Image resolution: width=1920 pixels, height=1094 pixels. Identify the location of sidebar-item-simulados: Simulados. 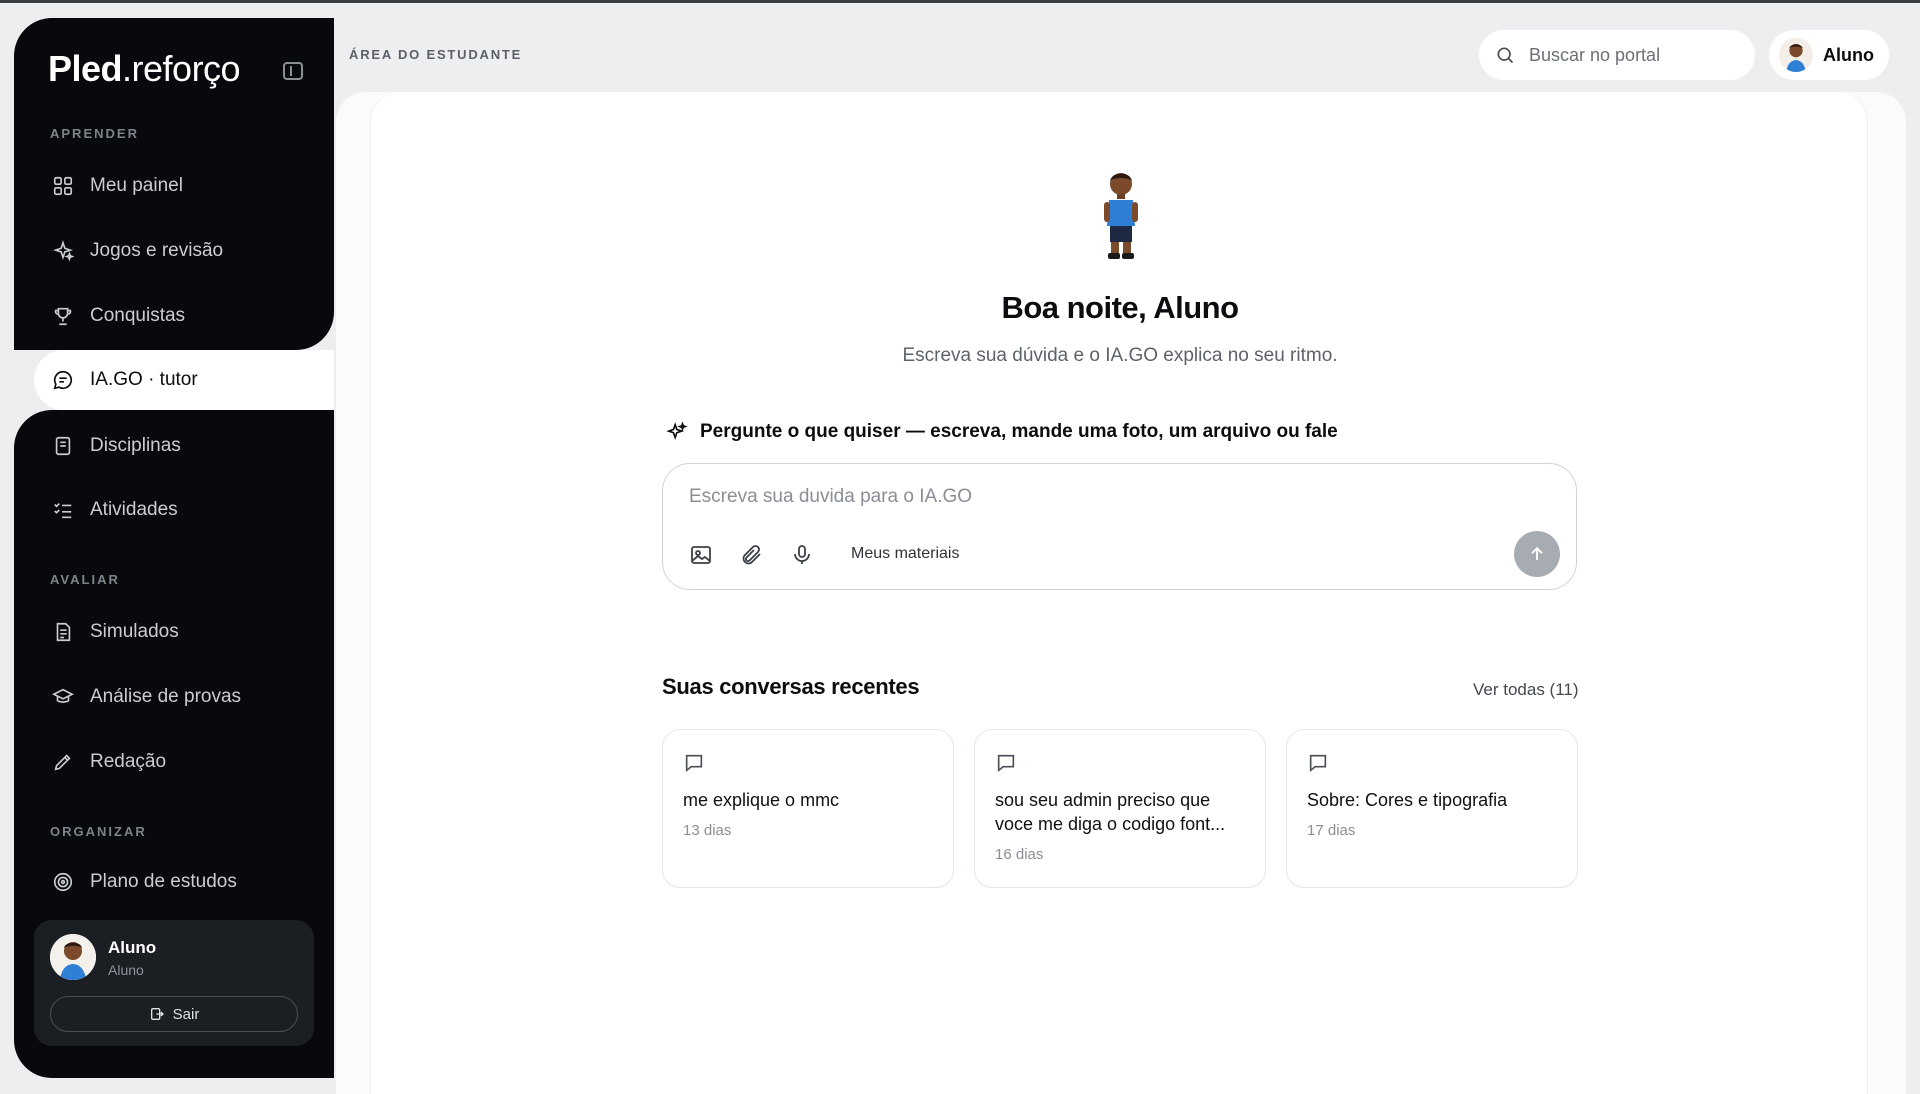
(174, 632).